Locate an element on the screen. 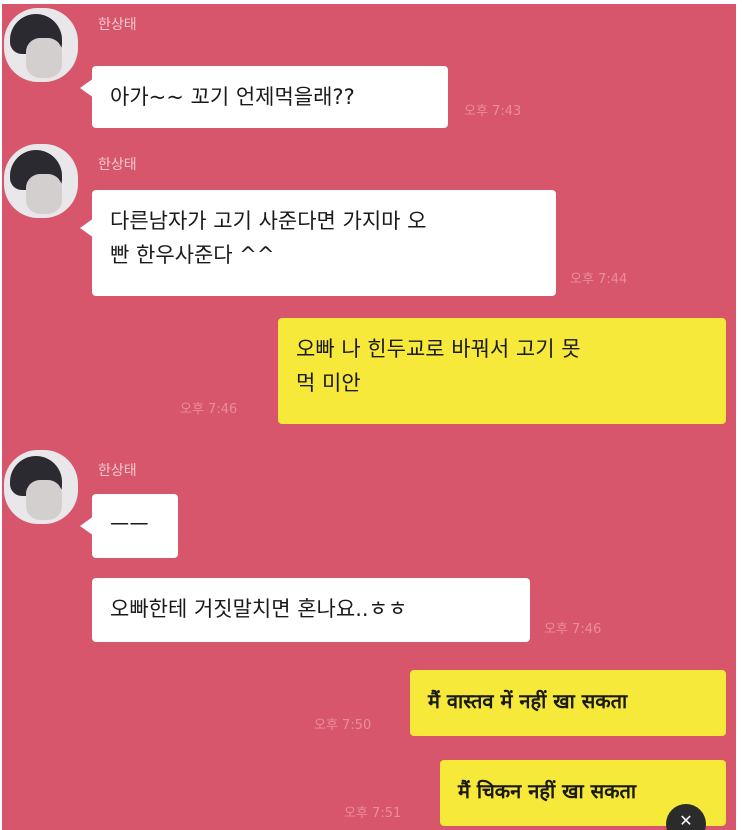 Image resolution: width=742 pixels, height=830 pixels. message-time: 오후 7:44 is located at coordinates (599, 279).